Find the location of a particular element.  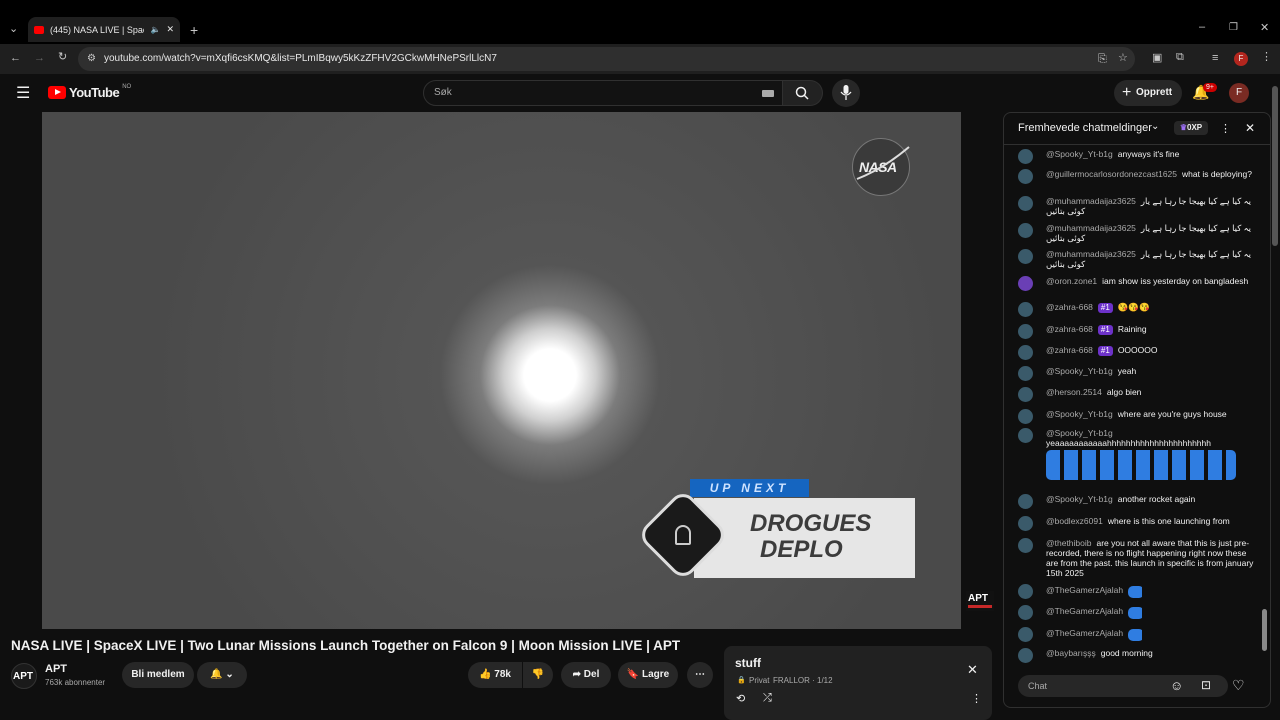

xp-badge: ♛0XP is located at coordinates (1191, 128).